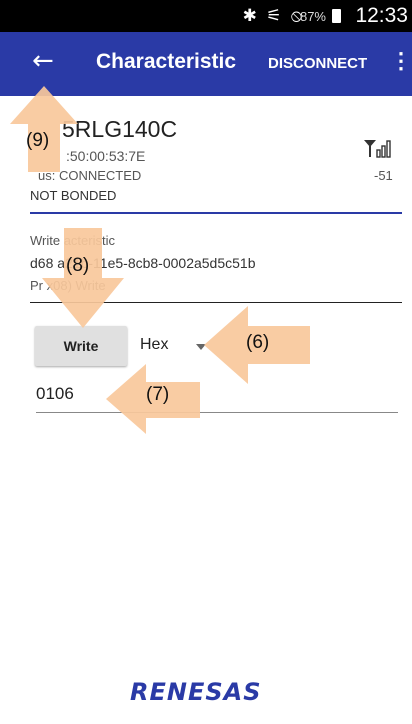 The image size is (412, 724). I want to click on bond-state: NOT BONDED, so click(73, 195).